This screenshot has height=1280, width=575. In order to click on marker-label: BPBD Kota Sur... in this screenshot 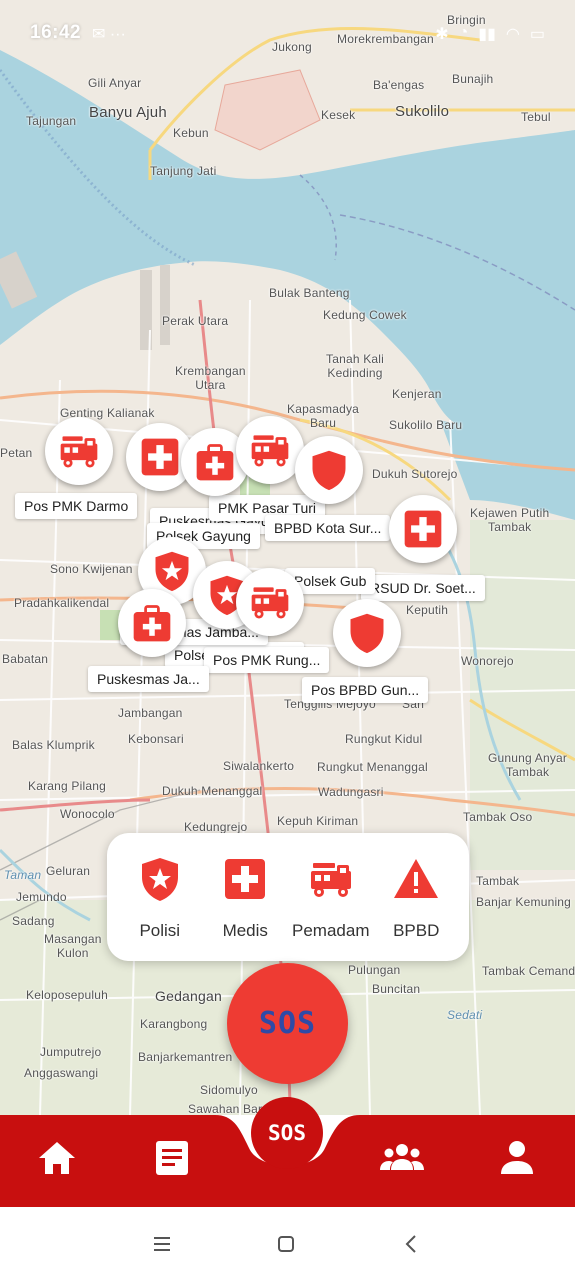, I will do `click(328, 528)`.